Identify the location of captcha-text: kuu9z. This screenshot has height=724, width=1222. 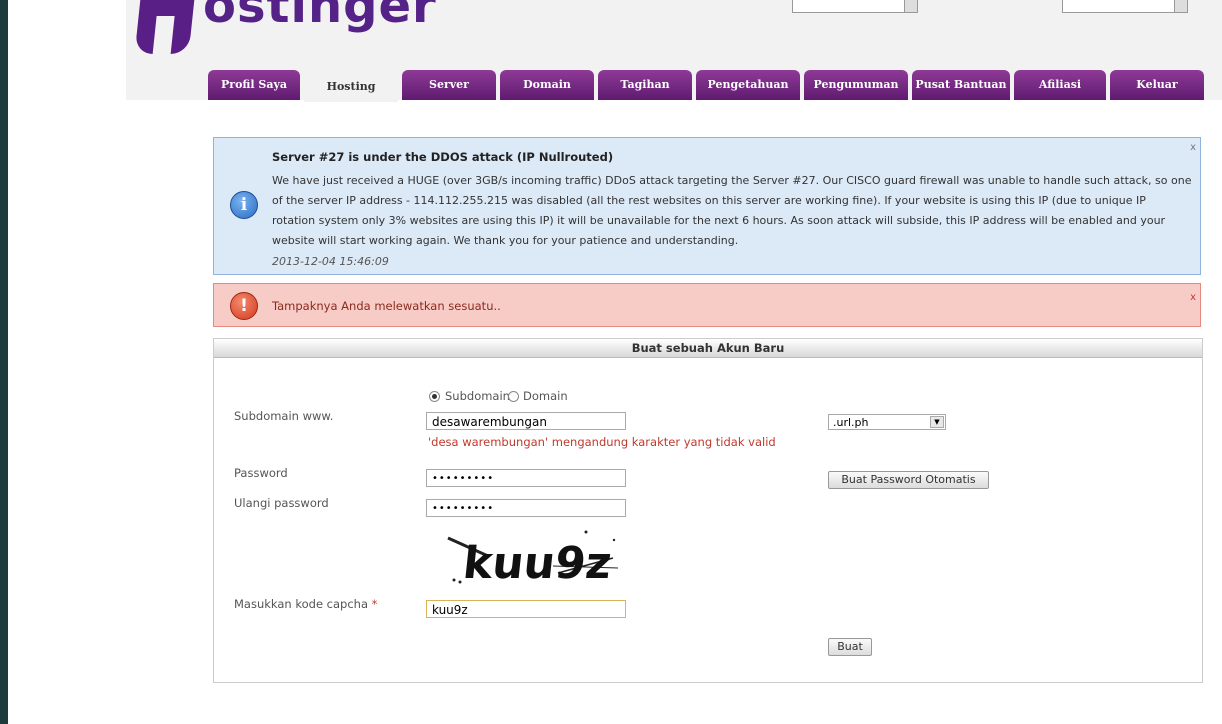
(537, 563).